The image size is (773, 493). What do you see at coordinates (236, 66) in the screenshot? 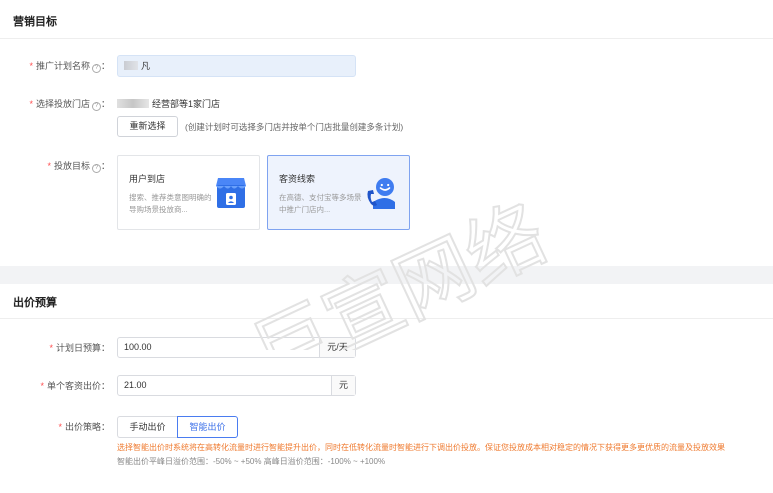
I see `plan-name-input: 凡` at bounding box center [236, 66].